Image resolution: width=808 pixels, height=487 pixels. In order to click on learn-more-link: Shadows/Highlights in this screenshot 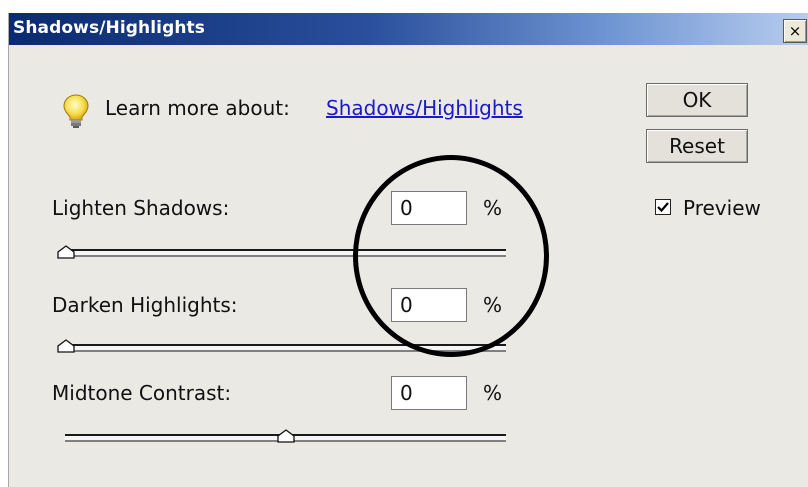, I will do `click(424, 108)`.